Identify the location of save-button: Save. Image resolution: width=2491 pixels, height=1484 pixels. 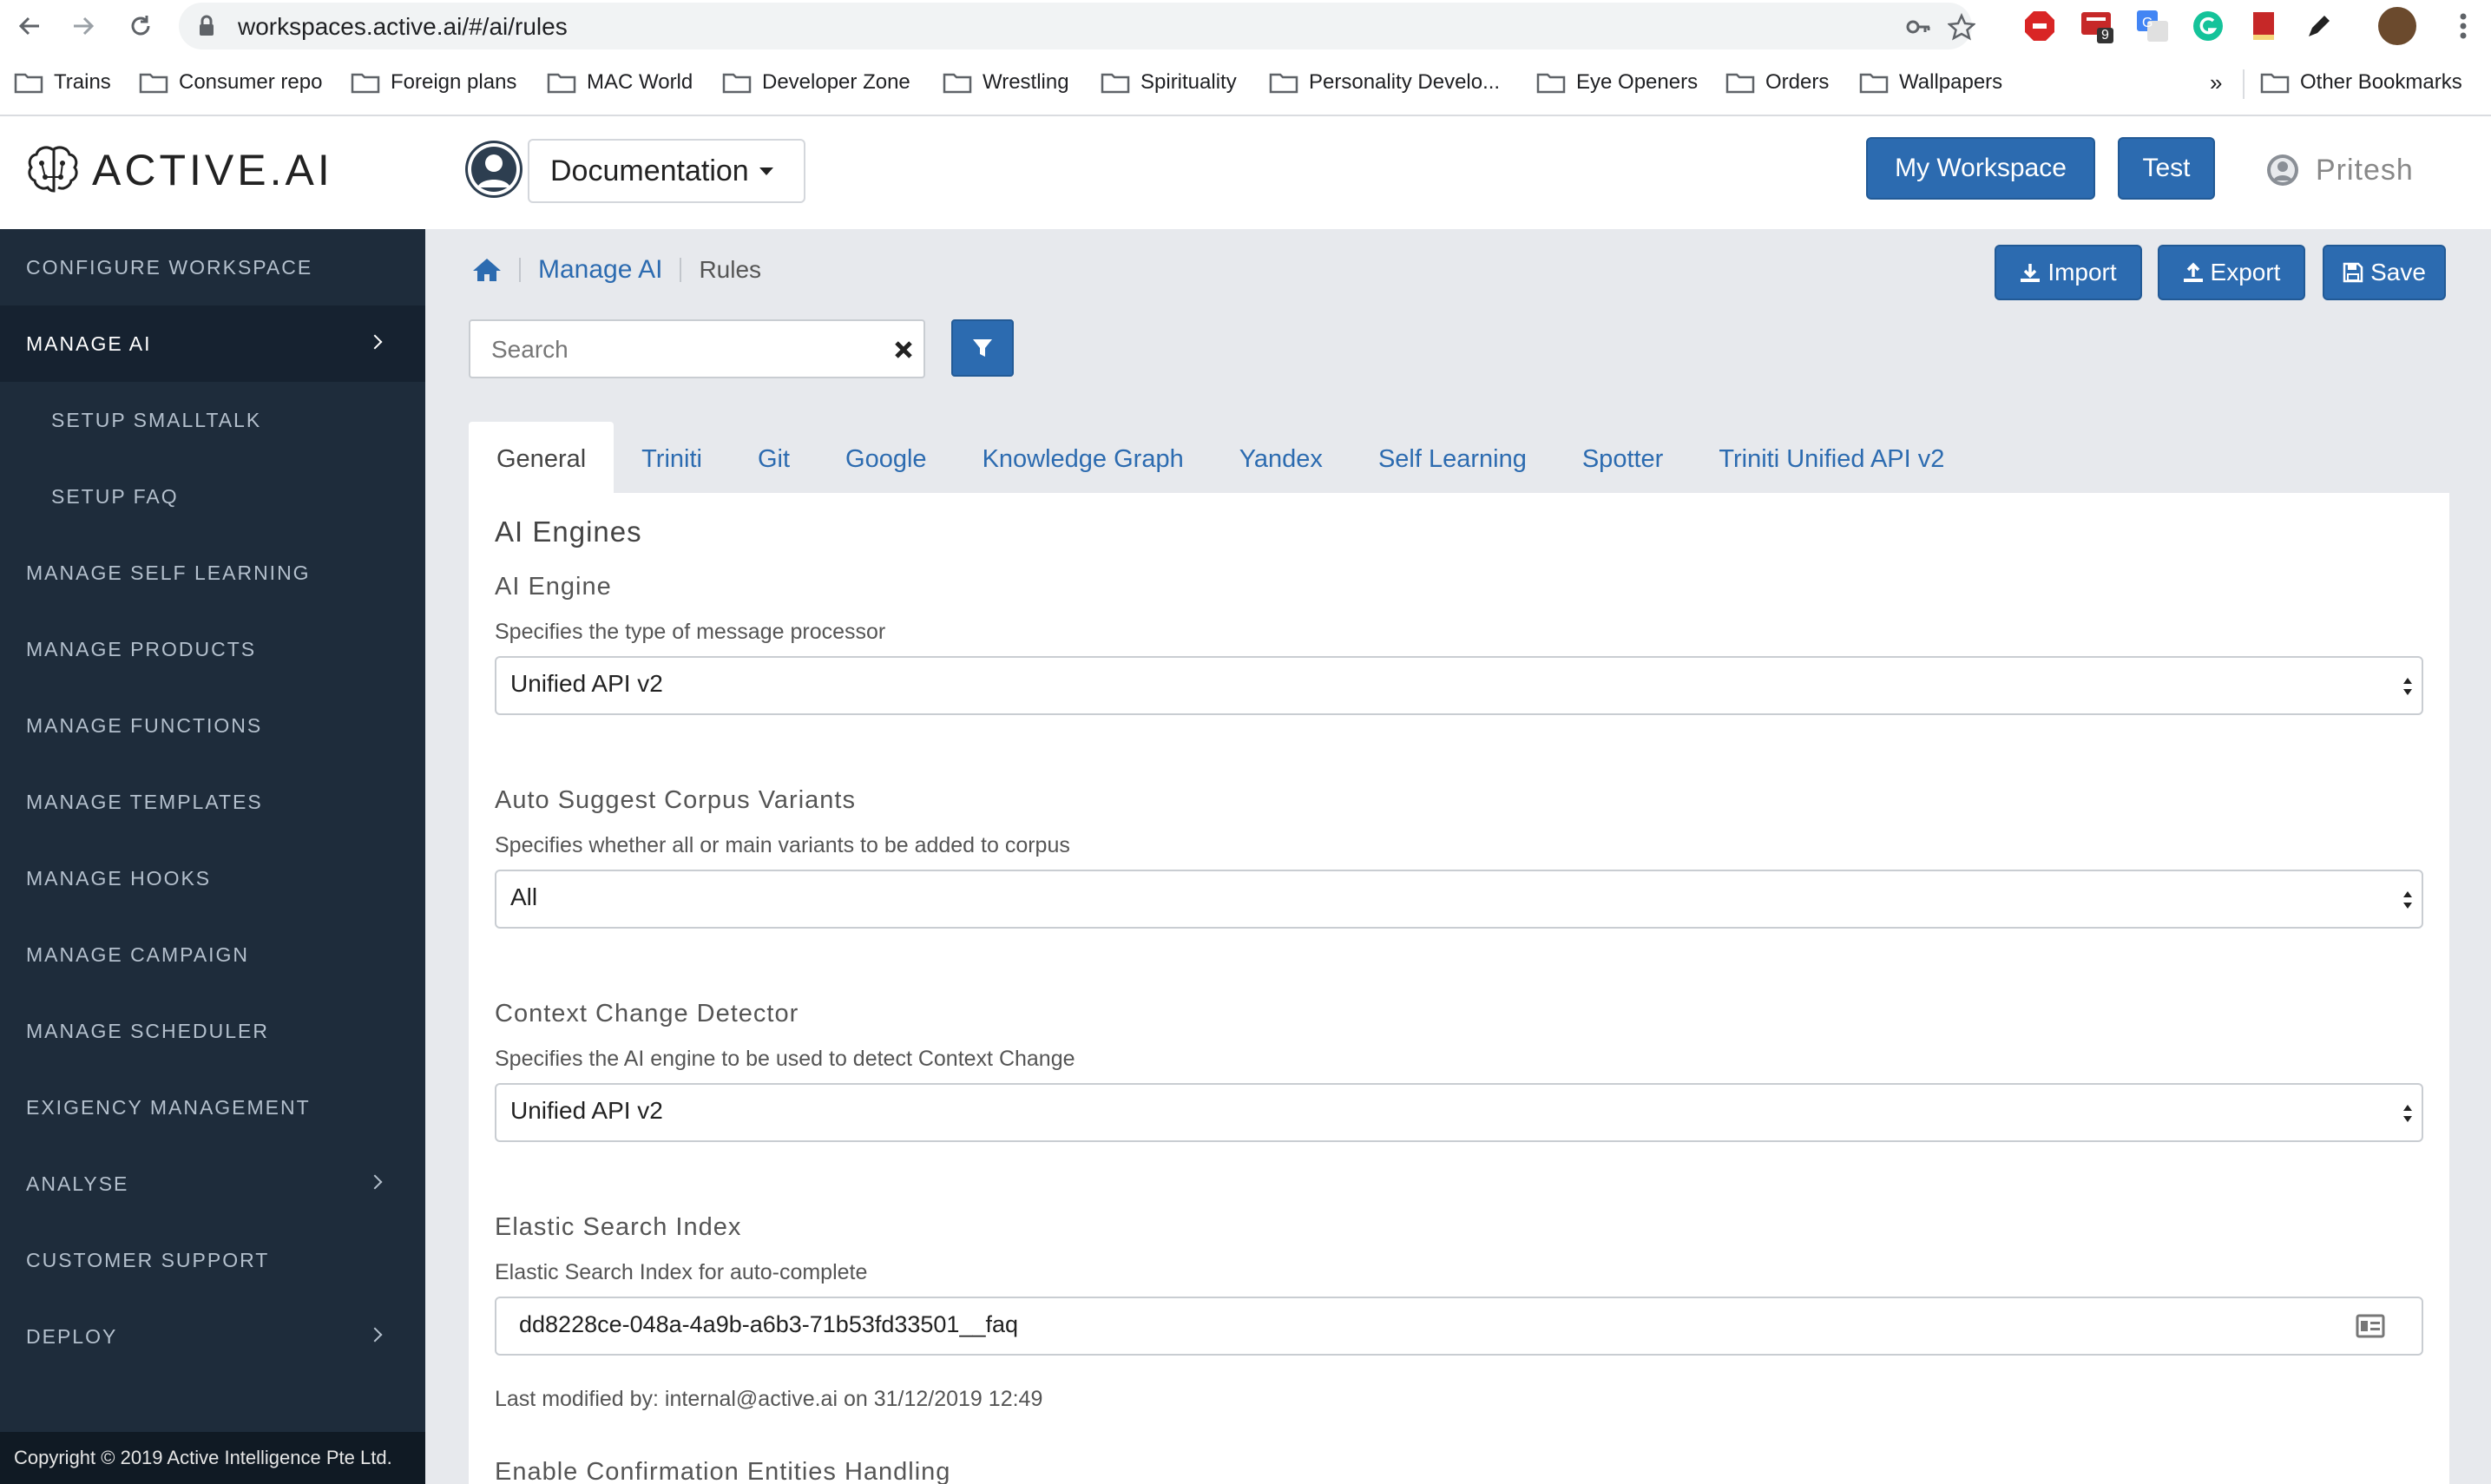
(2384, 272).